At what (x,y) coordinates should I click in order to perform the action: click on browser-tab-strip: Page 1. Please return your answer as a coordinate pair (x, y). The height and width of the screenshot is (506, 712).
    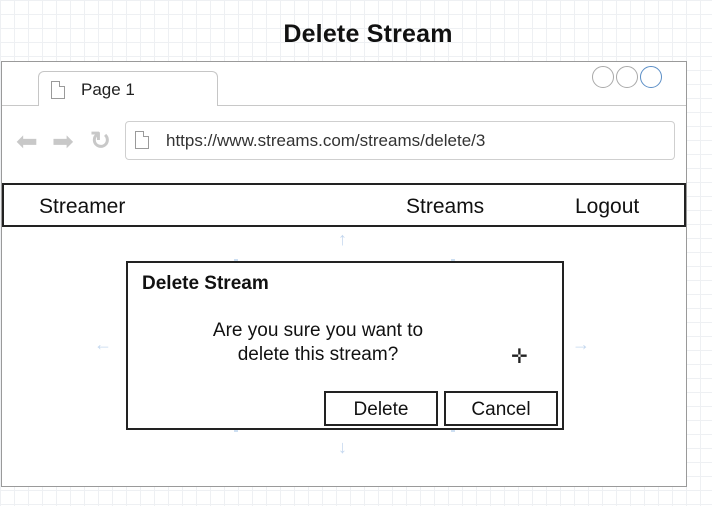
    Looking at the image, I should click on (344, 84).